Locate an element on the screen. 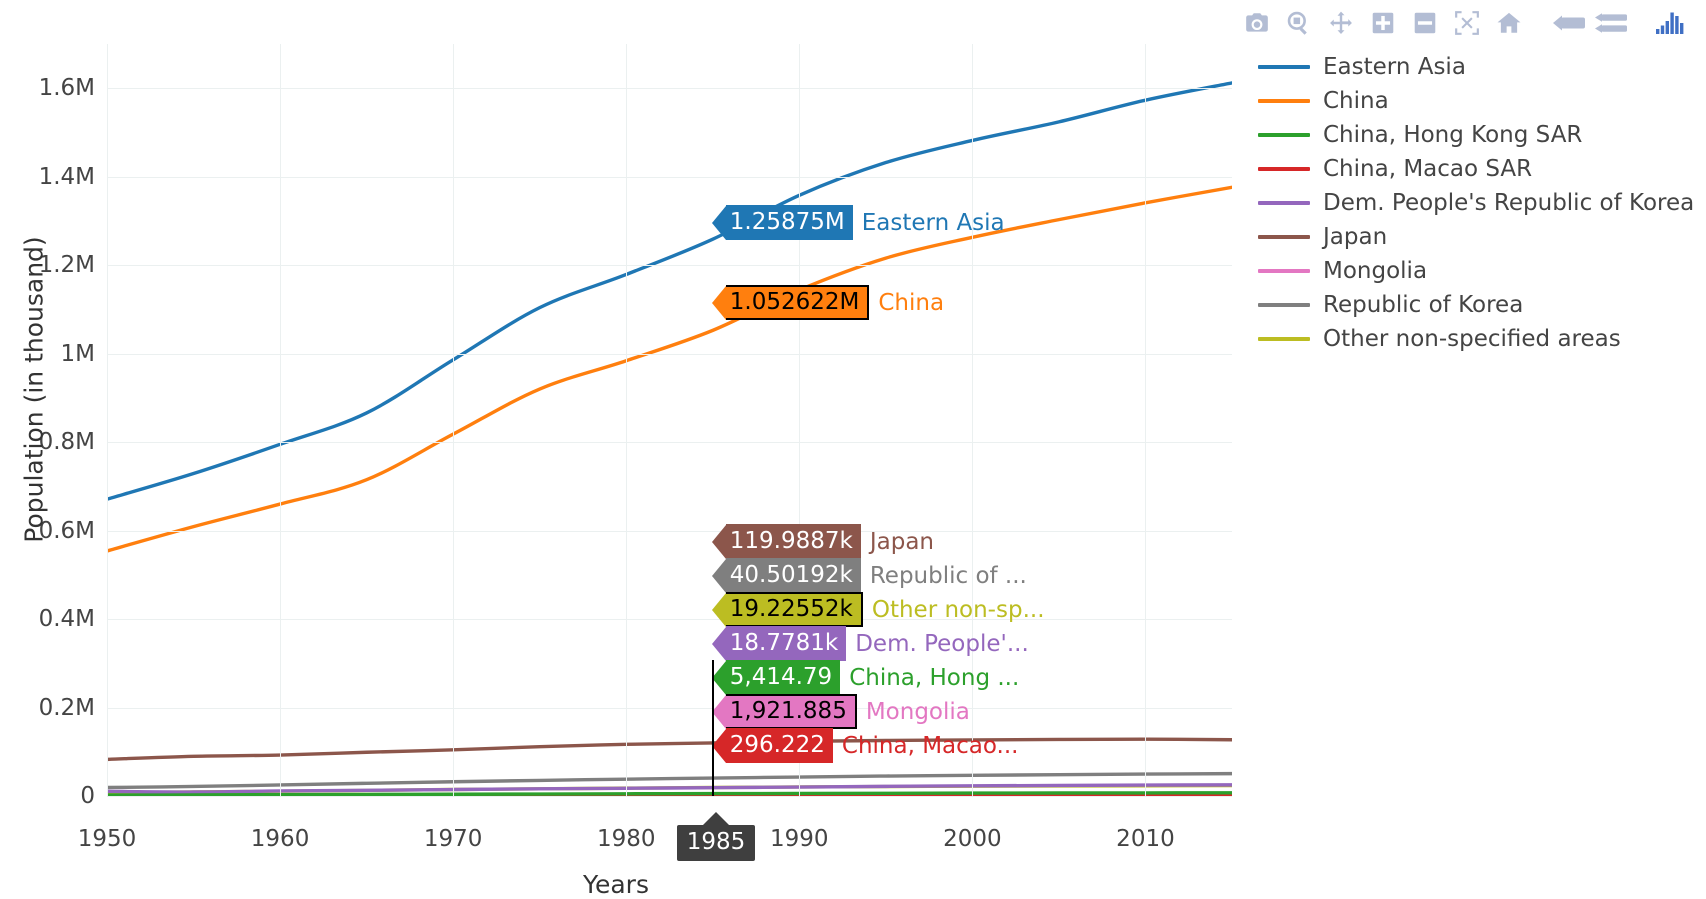 The width and height of the screenshot is (1706, 899). y-tick-label: 0 is located at coordinates (47, 796).